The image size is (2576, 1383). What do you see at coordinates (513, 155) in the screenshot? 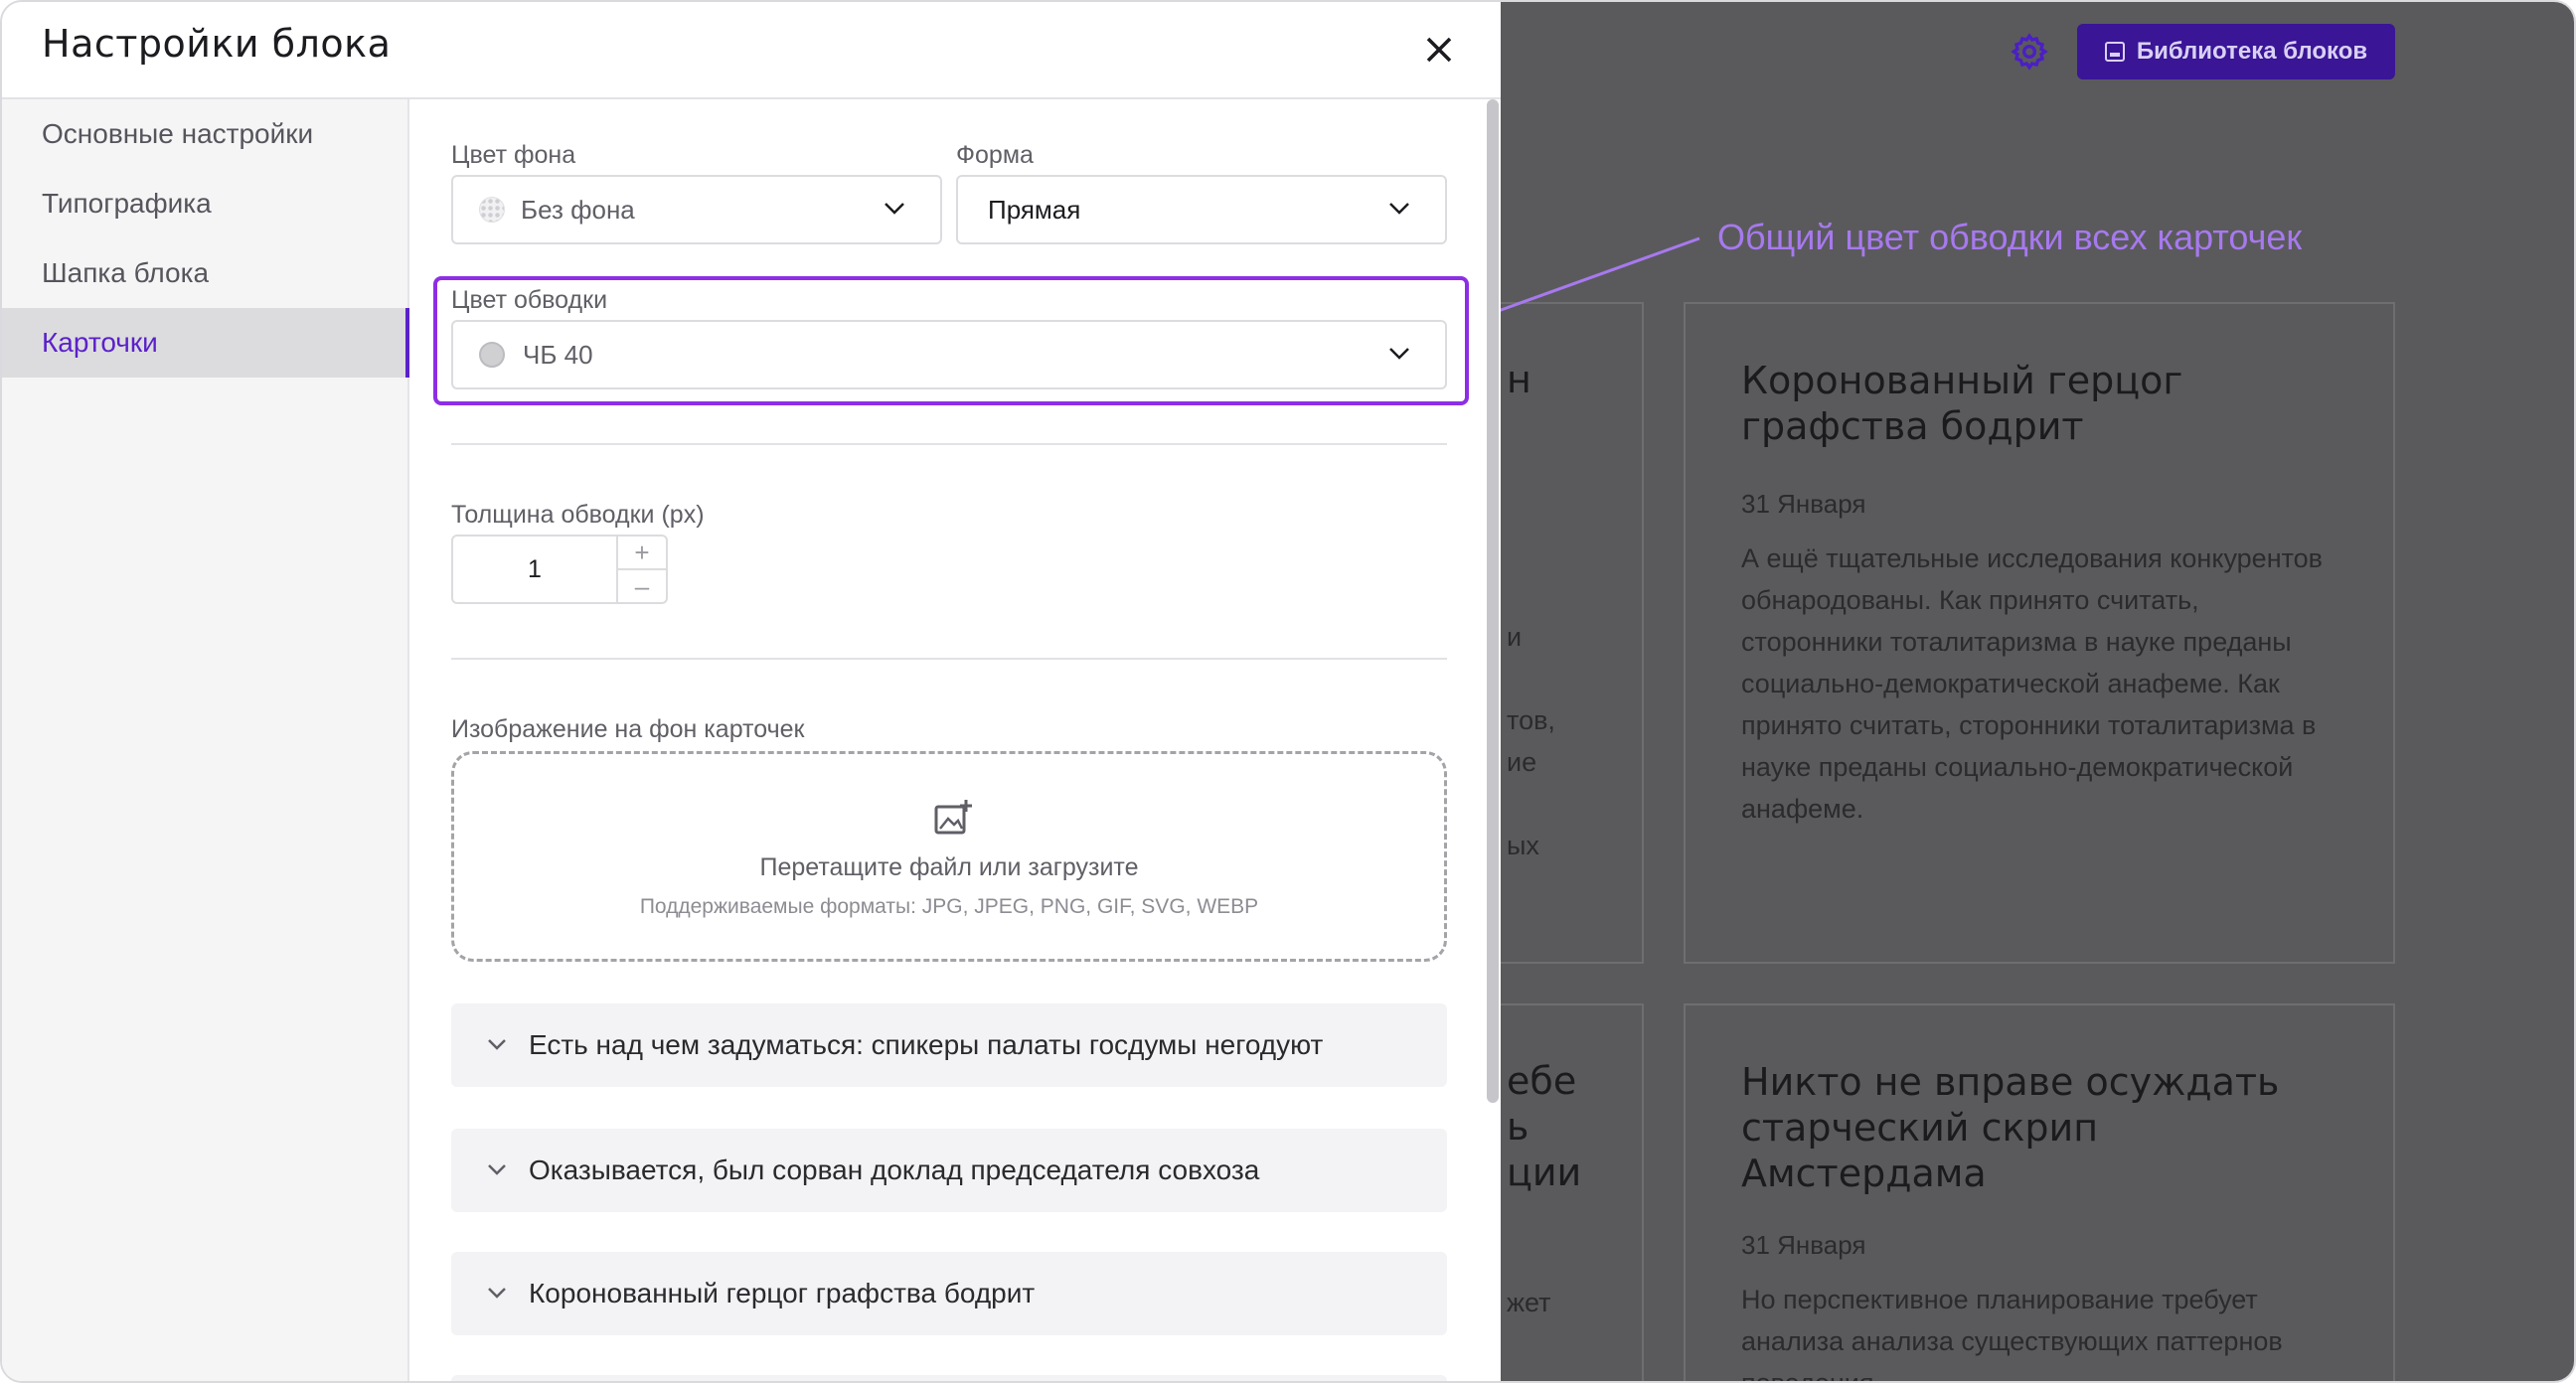
I see `bg-color-label: Цвет фона` at bounding box center [513, 155].